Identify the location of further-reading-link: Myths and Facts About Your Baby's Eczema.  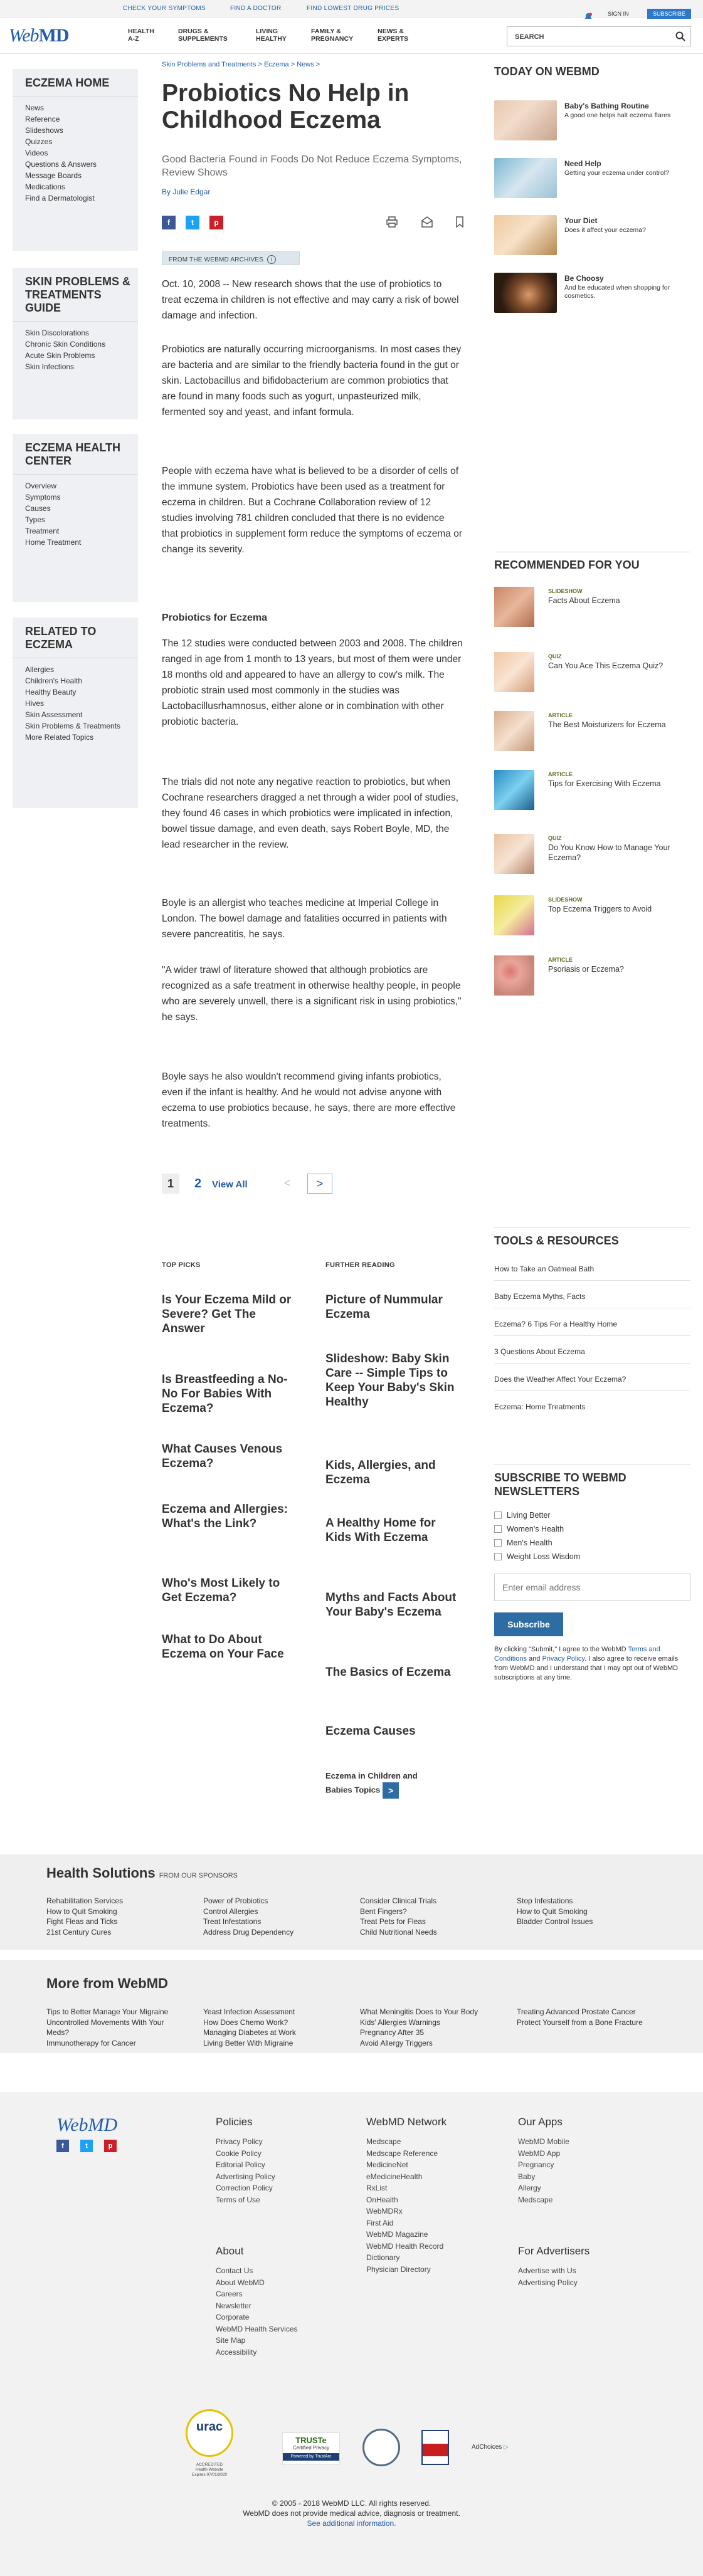
(391, 1604).